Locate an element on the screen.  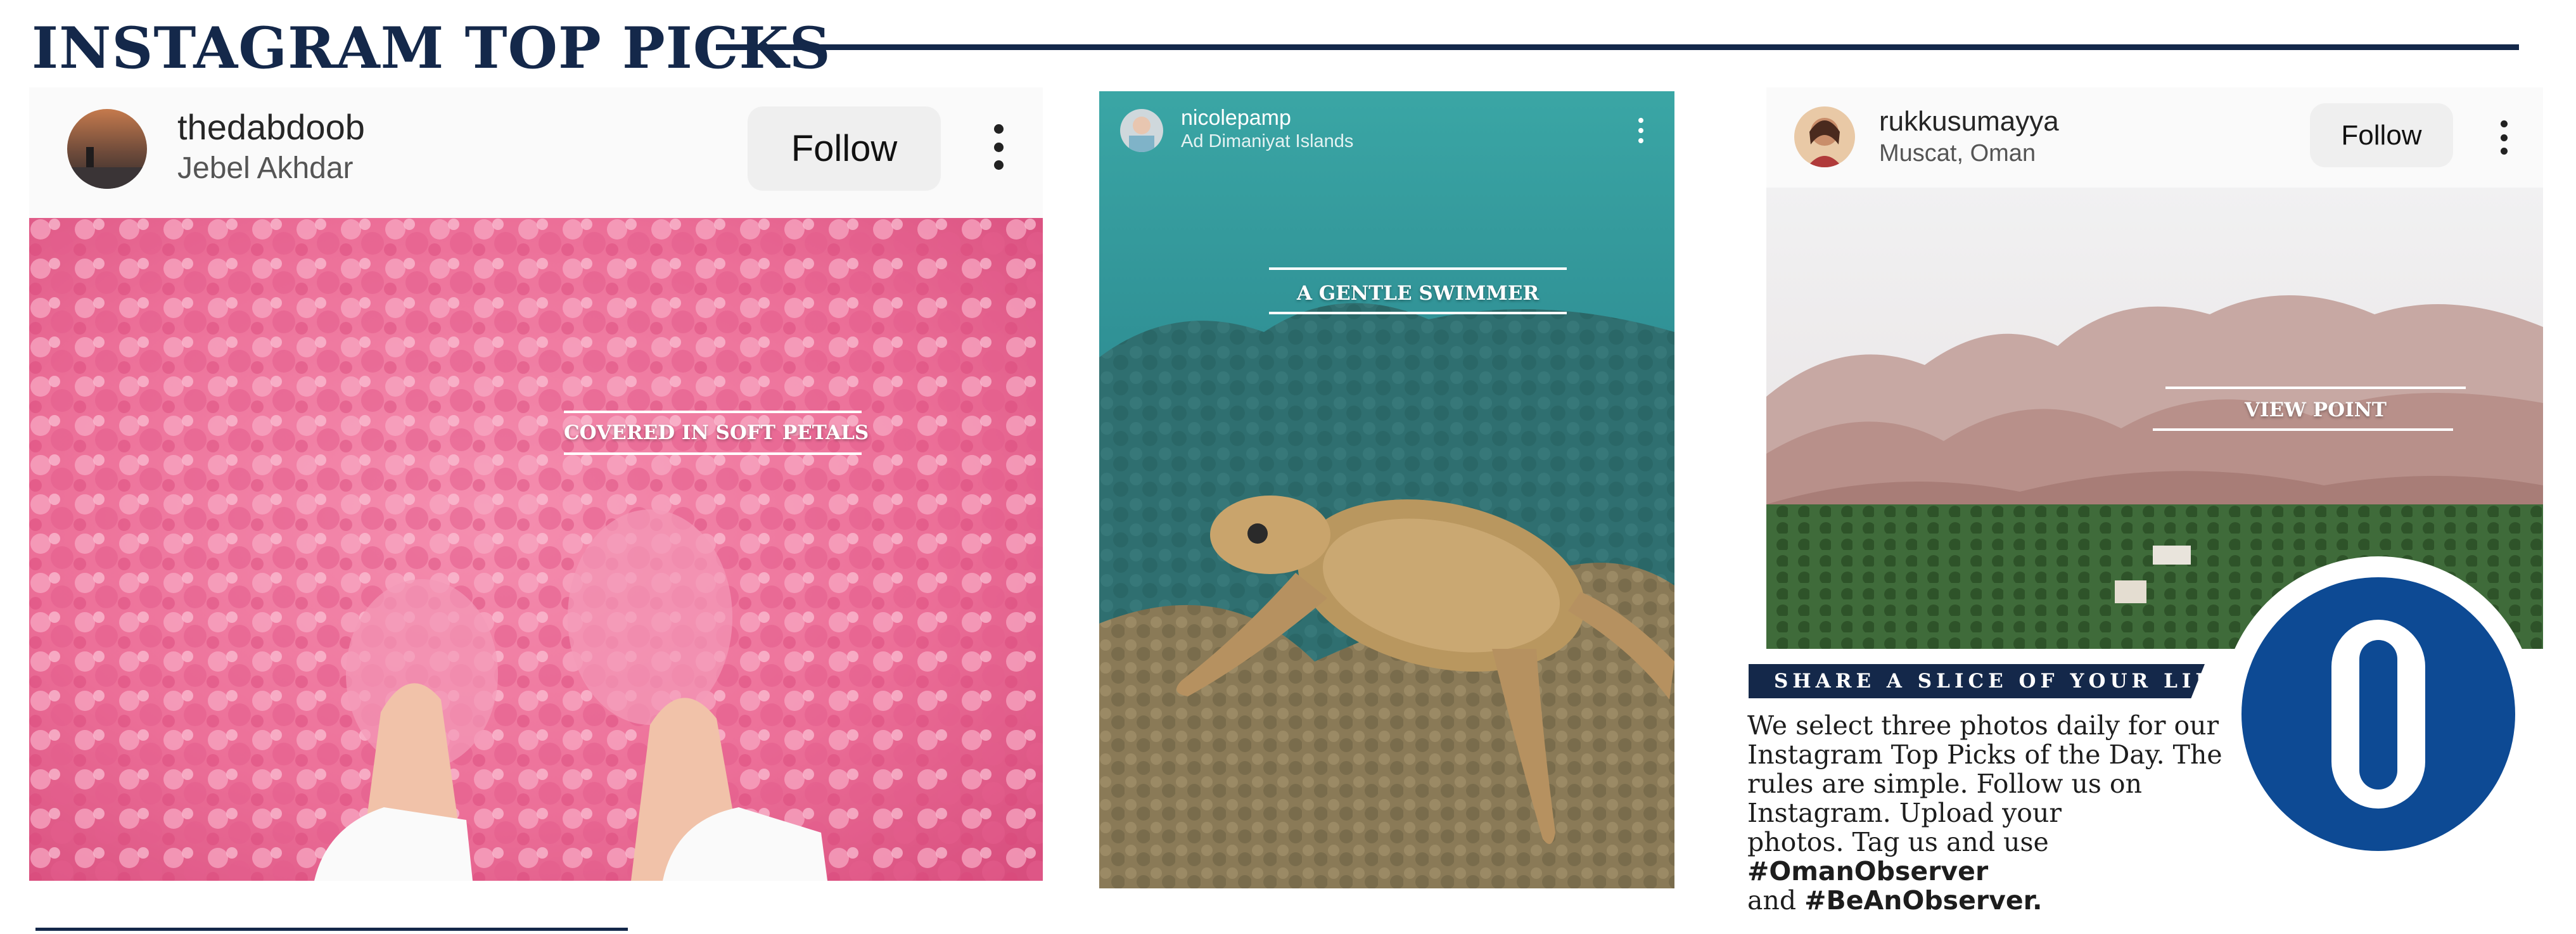
body-line: rules are simple. Follow us on is located at coordinates (1945, 784).